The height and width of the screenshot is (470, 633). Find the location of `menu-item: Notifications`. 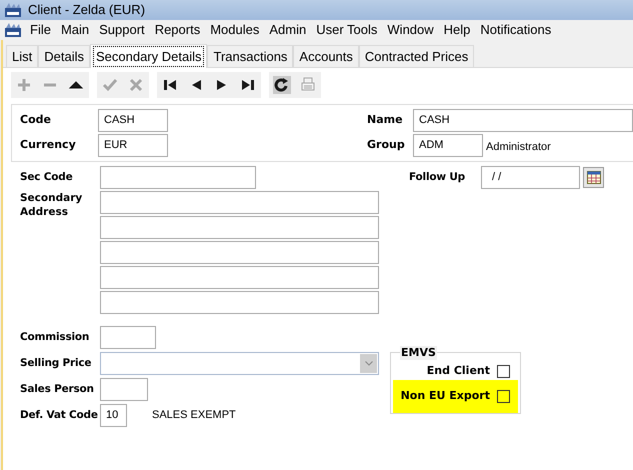

menu-item: Notifications is located at coordinates (516, 30).